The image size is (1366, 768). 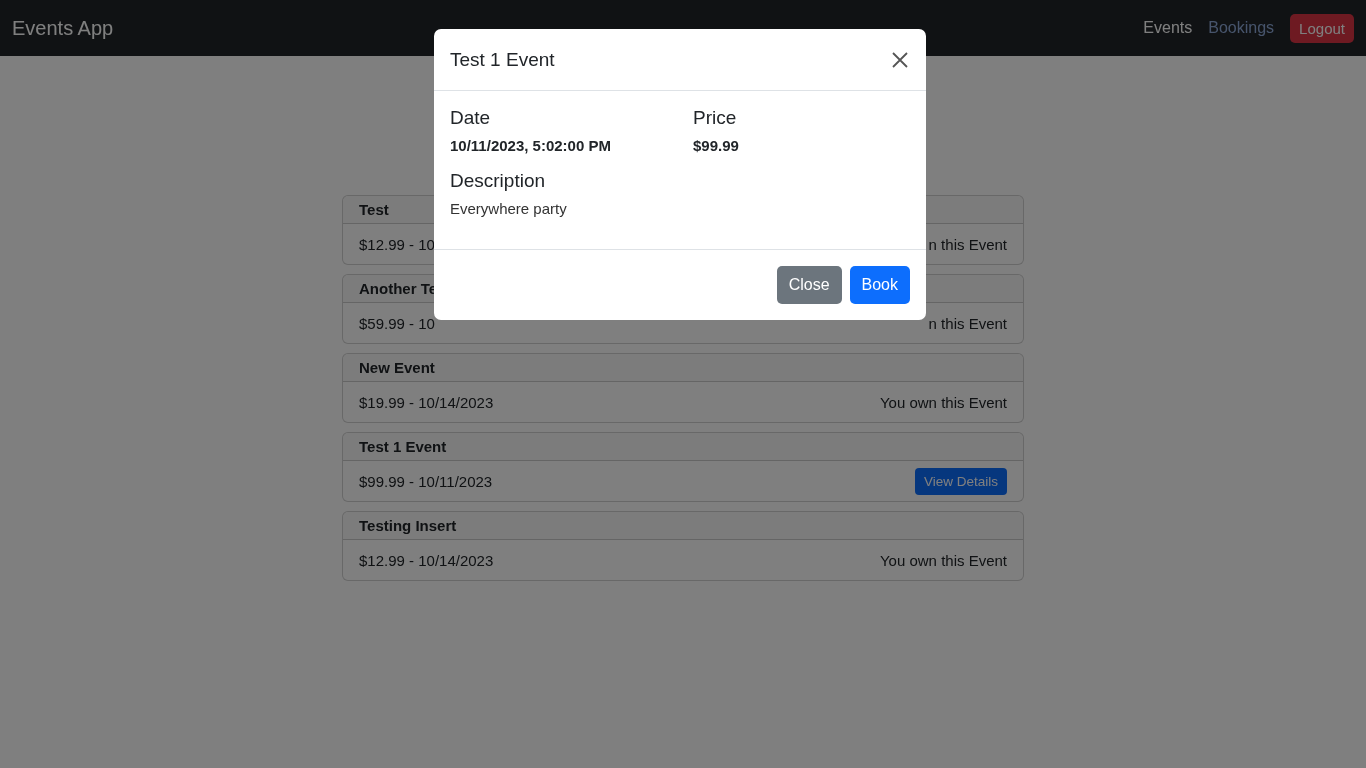 I want to click on view-details-button: View Details, so click(x=960, y=481).